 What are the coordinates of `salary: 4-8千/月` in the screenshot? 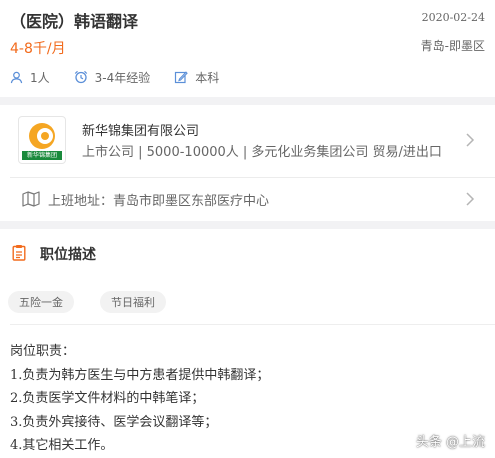 It's located at (38, 49).